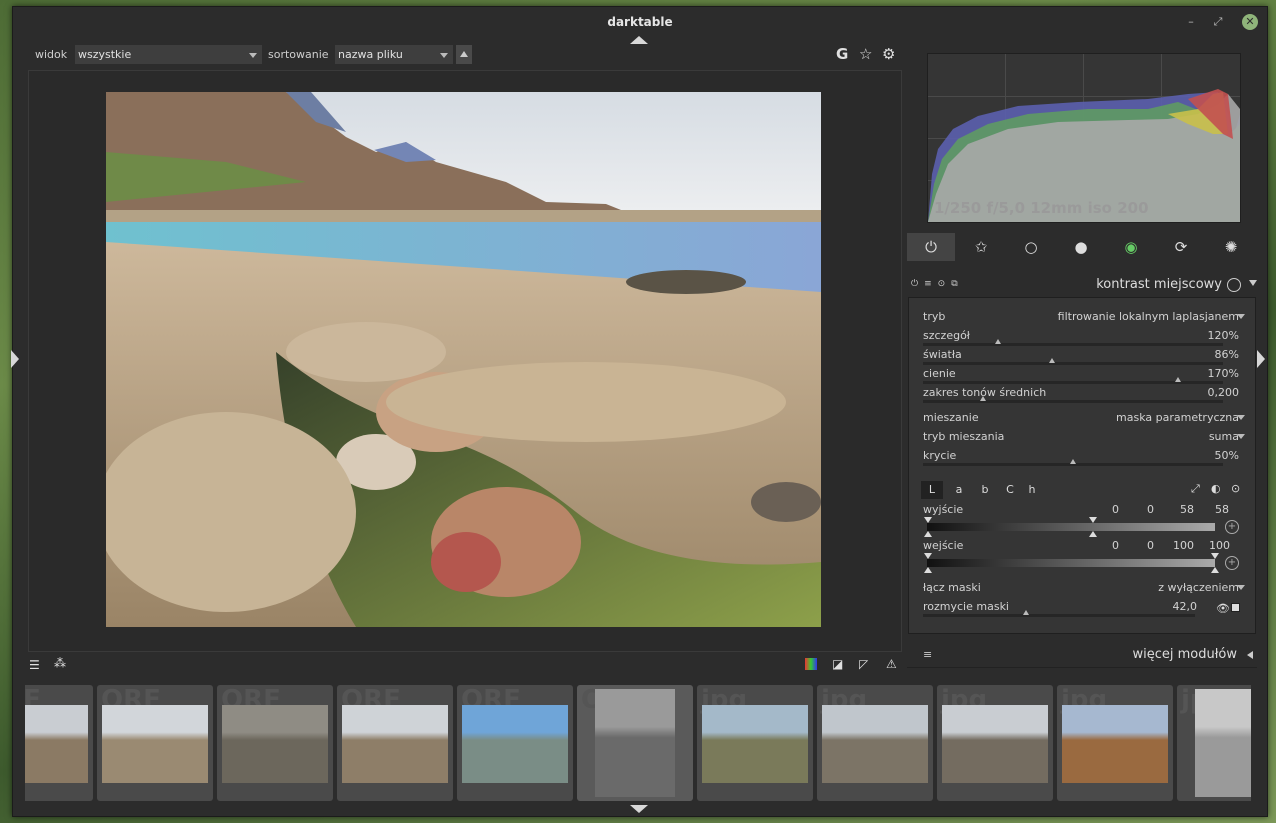  Describe the element at coordinates (640, 22) in the screenshot. I see `title-bar: darktable – ⤢ ✕` at that location.